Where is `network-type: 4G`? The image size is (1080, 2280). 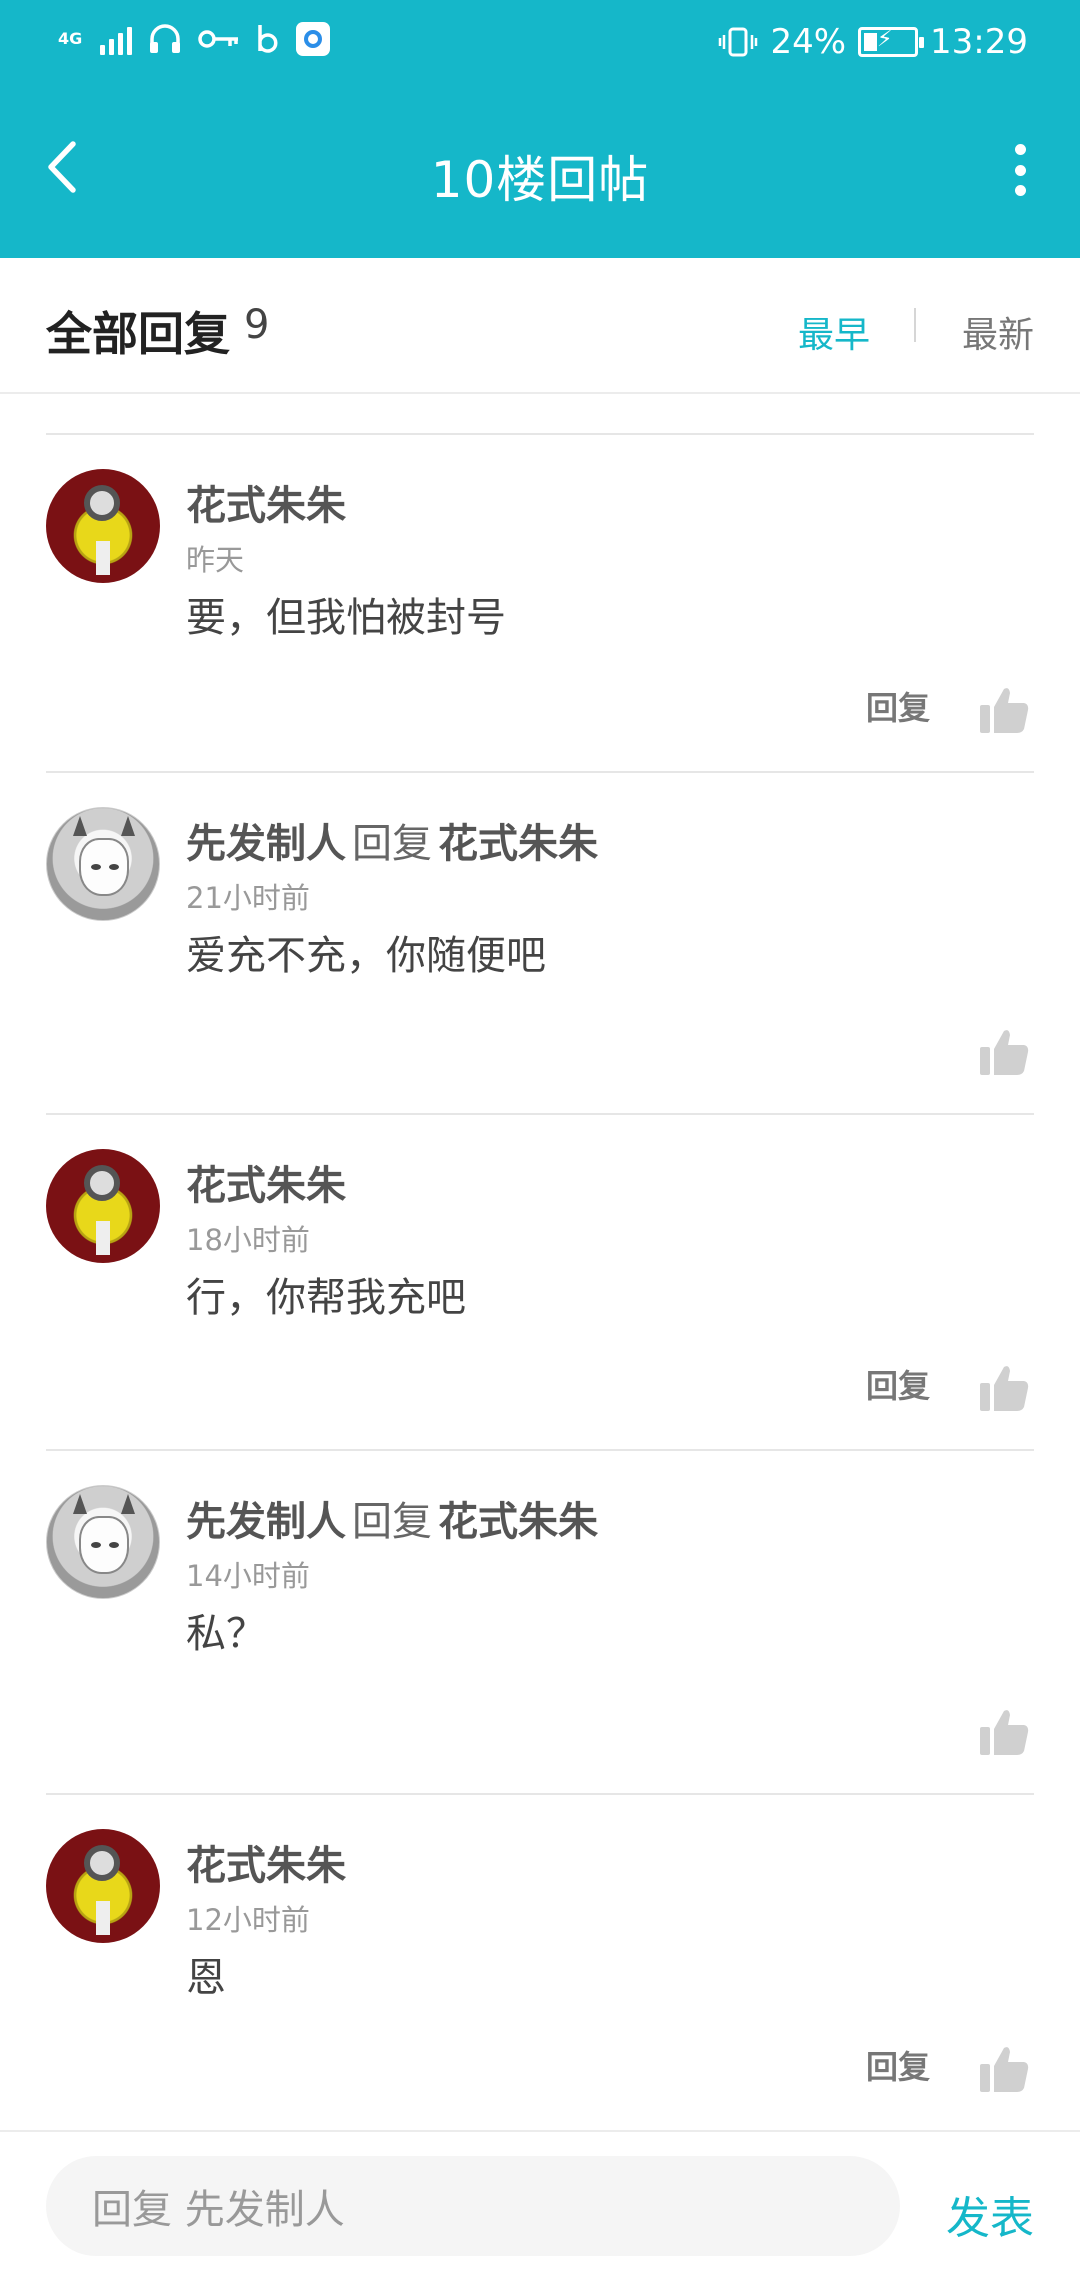
network-type: 4G is located at coordinates (70, 38).